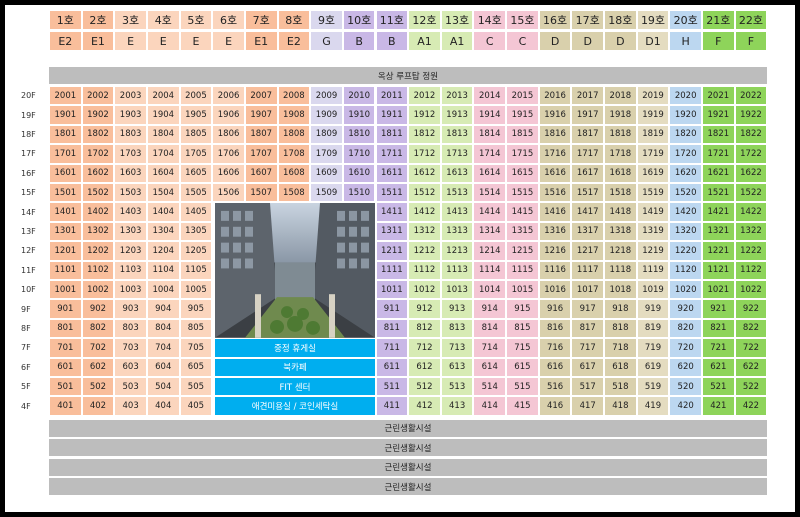  I want to click on unit-cell: 1316, so click(555, 231).